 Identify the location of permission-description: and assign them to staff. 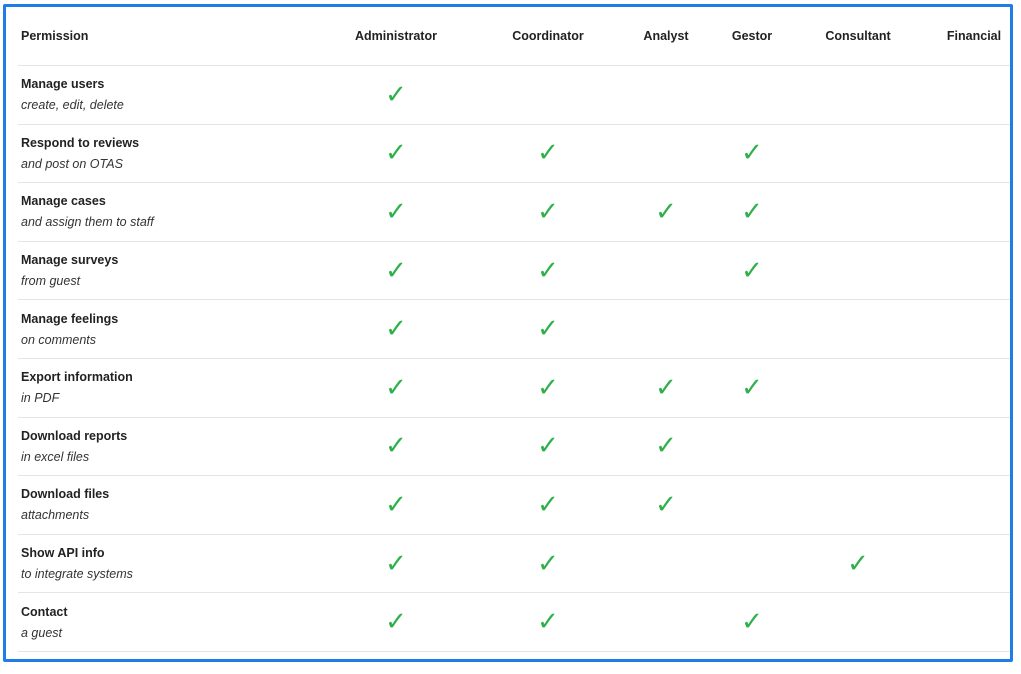
(87, 222).